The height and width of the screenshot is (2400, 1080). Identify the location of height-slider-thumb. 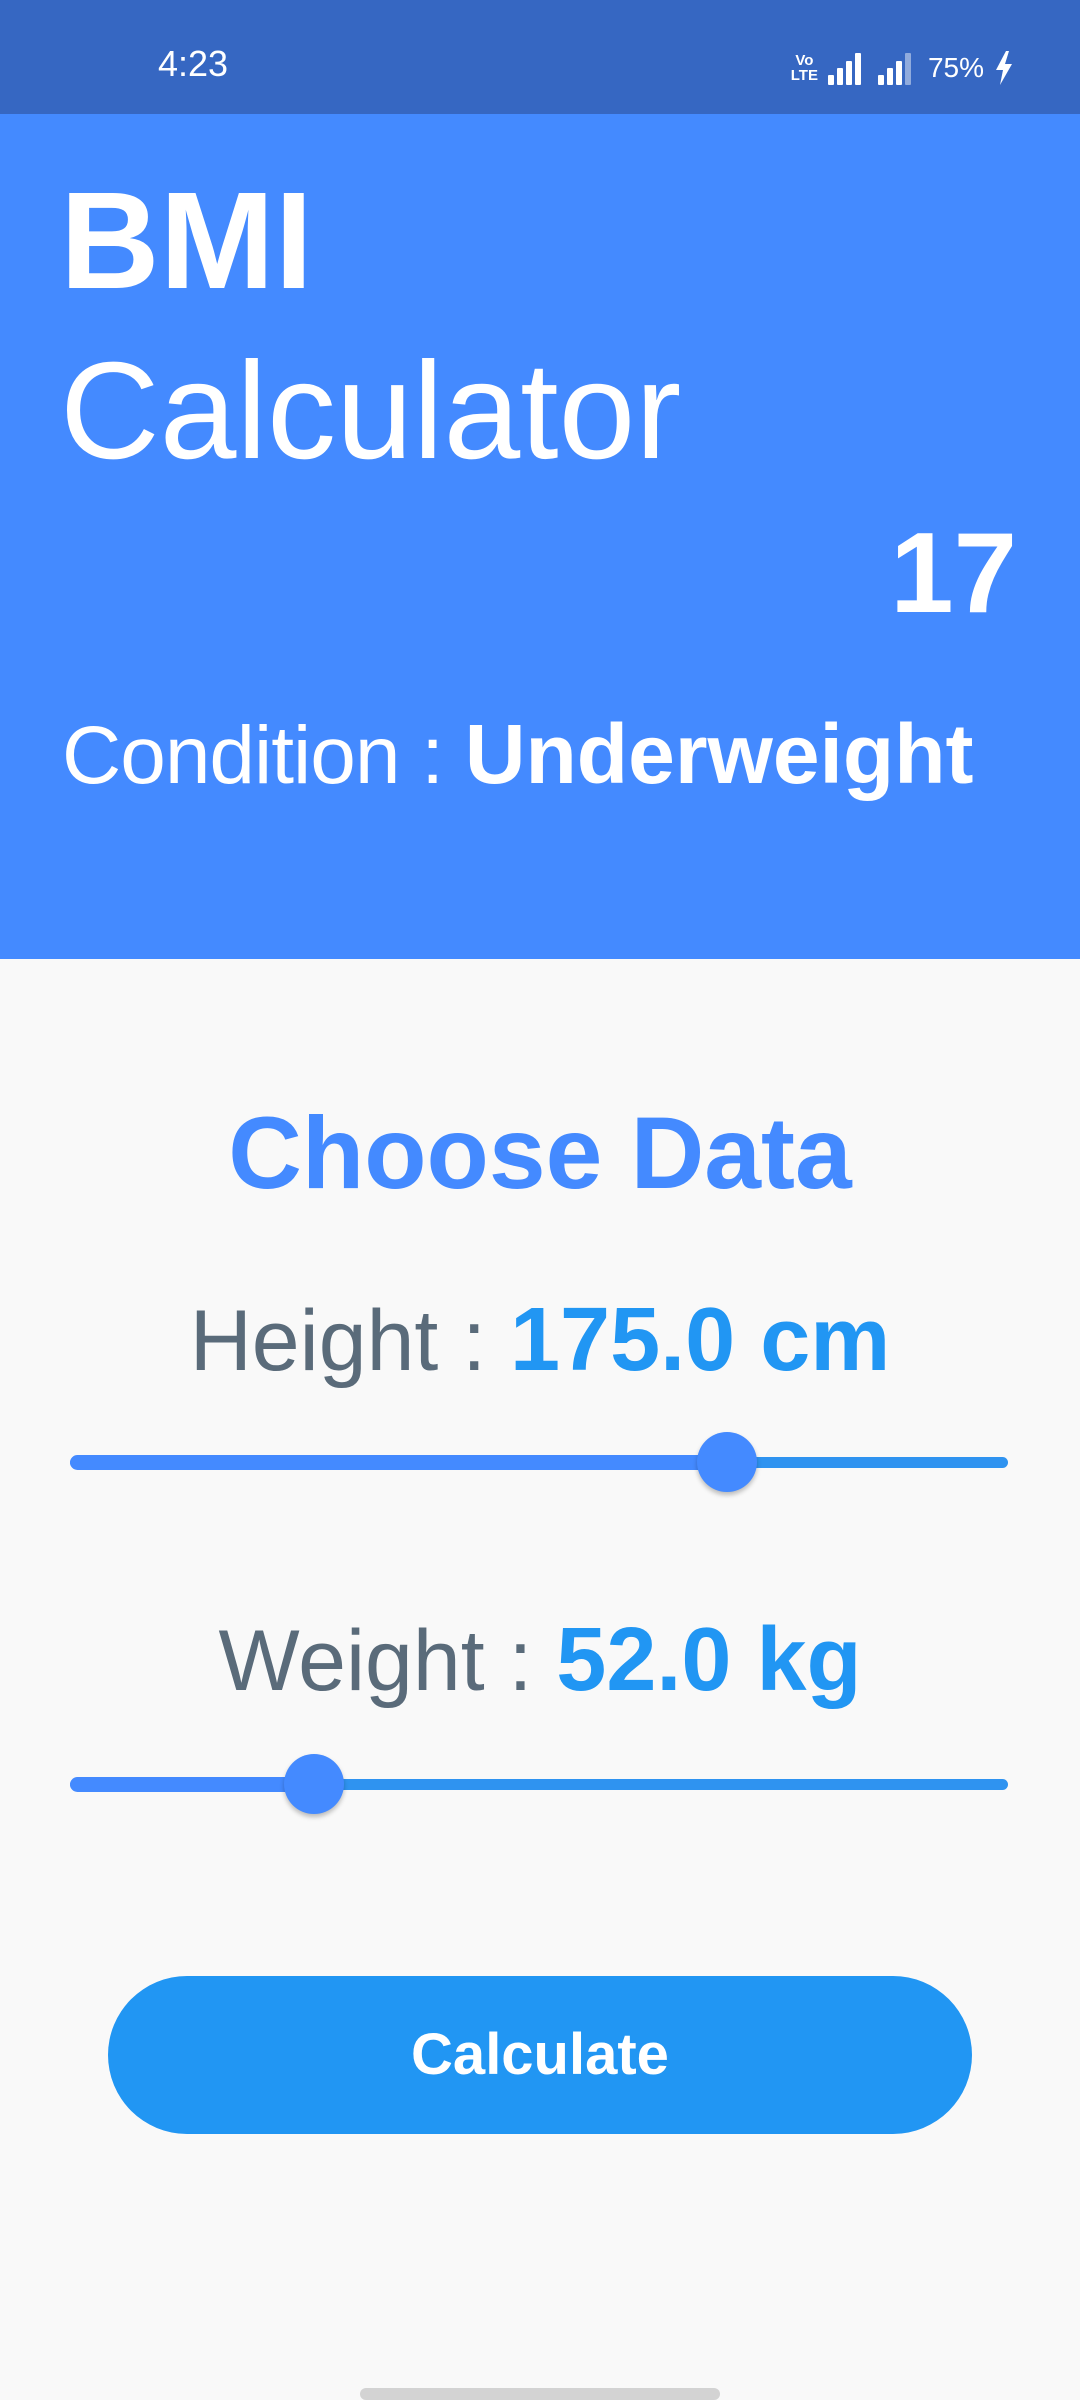
(727, 1462).